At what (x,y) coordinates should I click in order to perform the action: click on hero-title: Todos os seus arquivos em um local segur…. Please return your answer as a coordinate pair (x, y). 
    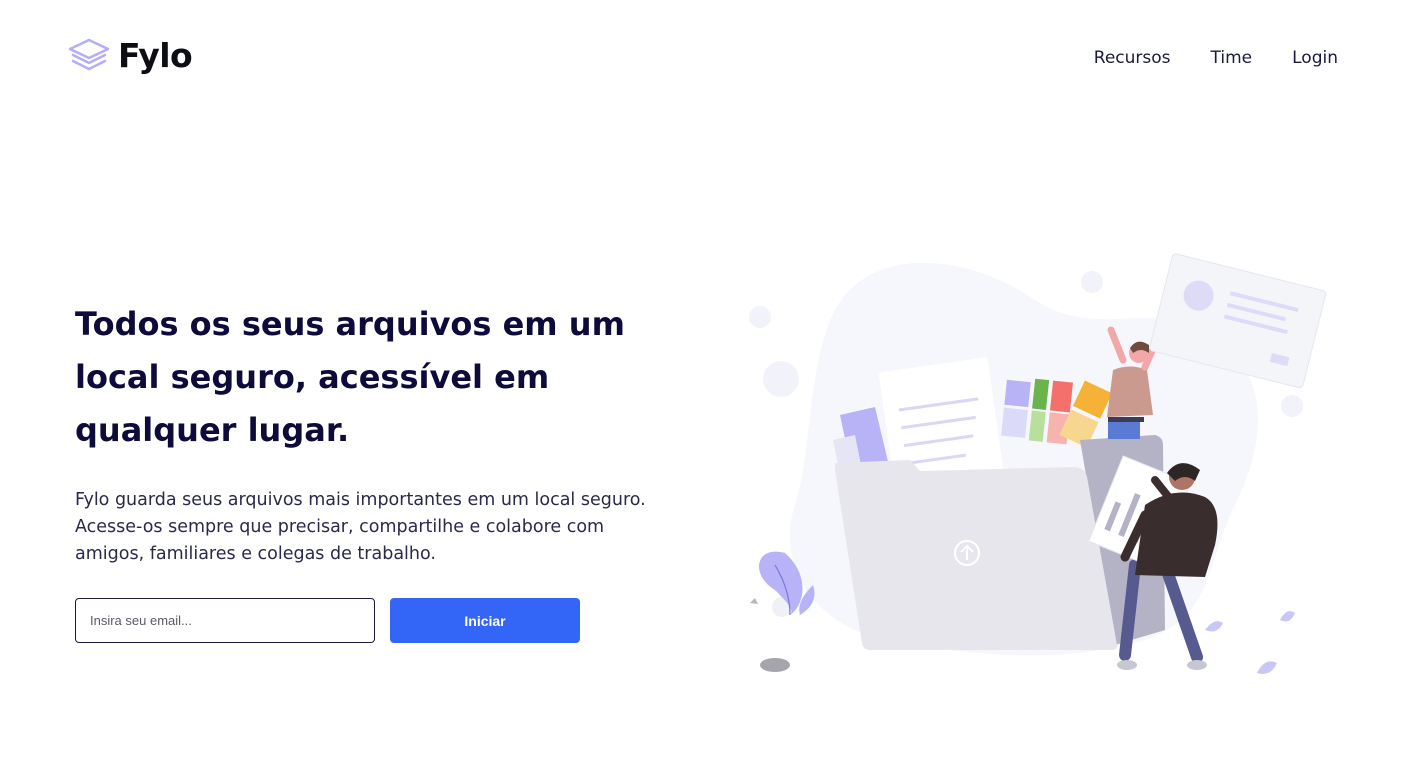
    Looking at the image, I should click on (350, 377).